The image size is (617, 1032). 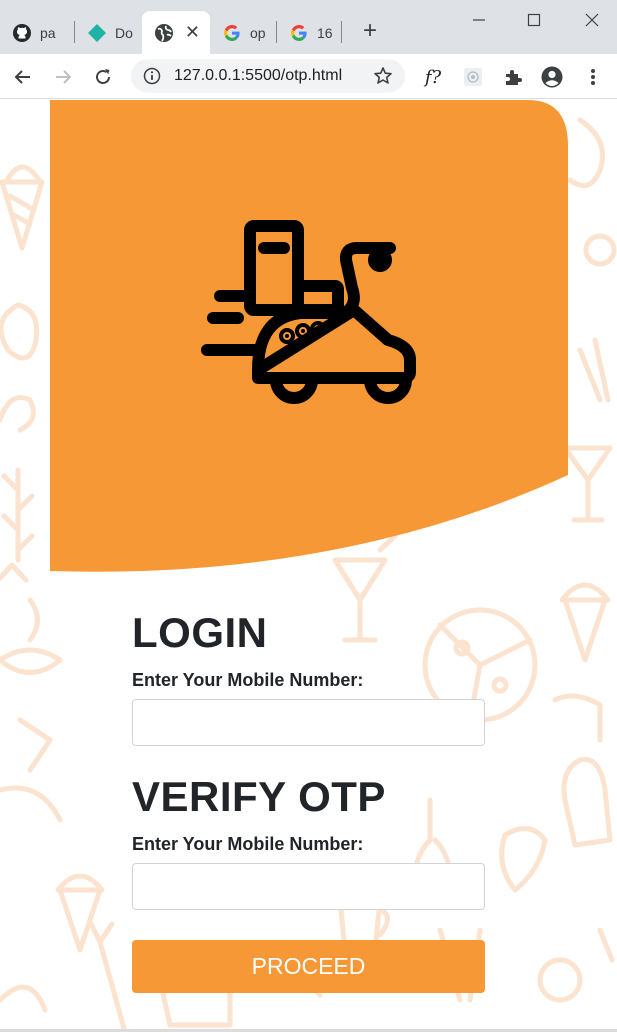 What do you see at coordinates (22, 33) in the screenshot?
I see `github-icon` at bounding box center [22, 33].